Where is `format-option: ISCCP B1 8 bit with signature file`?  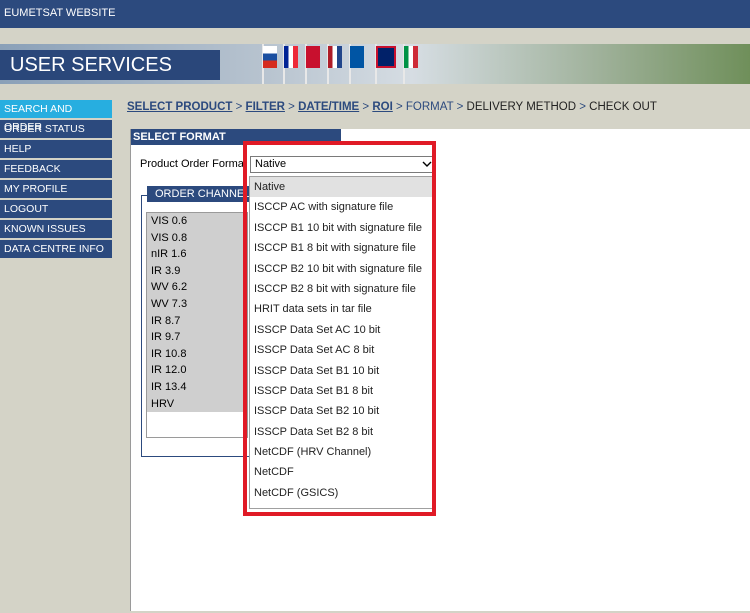
format-option: ISCCP B1 8 bit with signature file is located at coordinates (342, 248).